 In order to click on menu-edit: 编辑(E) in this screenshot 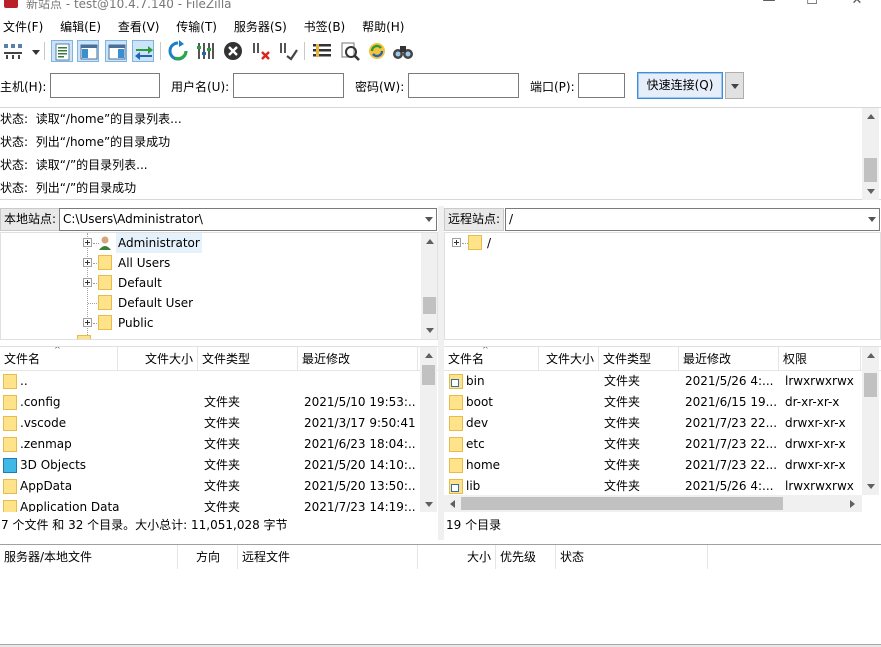, I will do `click(80, 27)`.